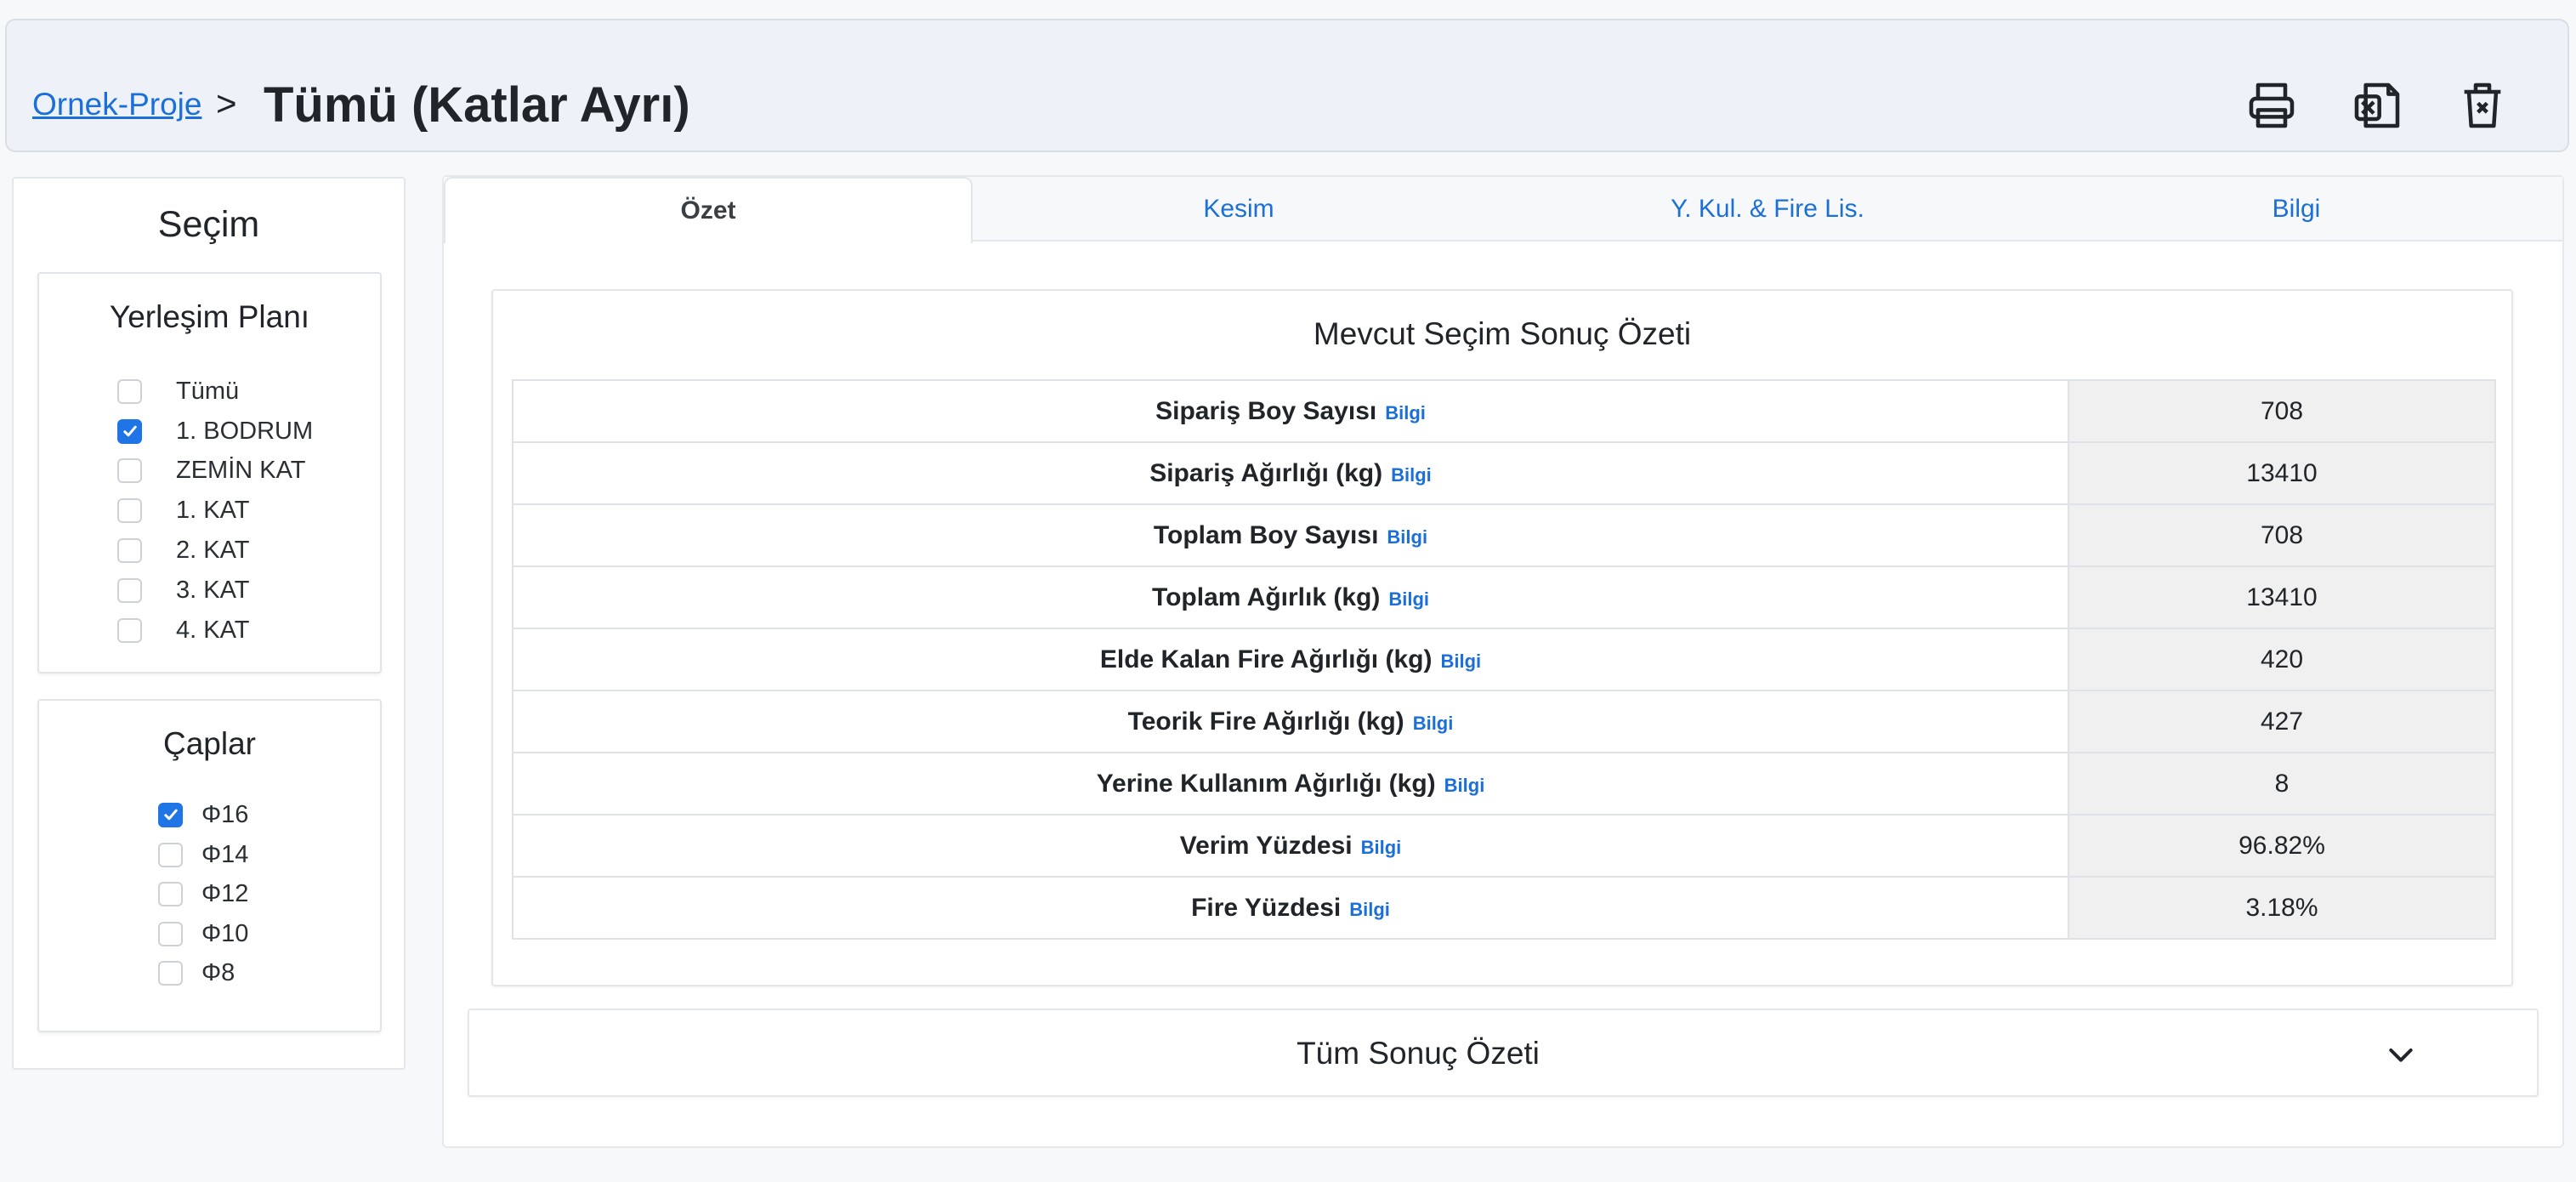  What do you see at coordinates (1266, 596) in the screenshot?
I see `row-label: Toplam Ağırlık (kg)` at bounding box center [1266, 596].